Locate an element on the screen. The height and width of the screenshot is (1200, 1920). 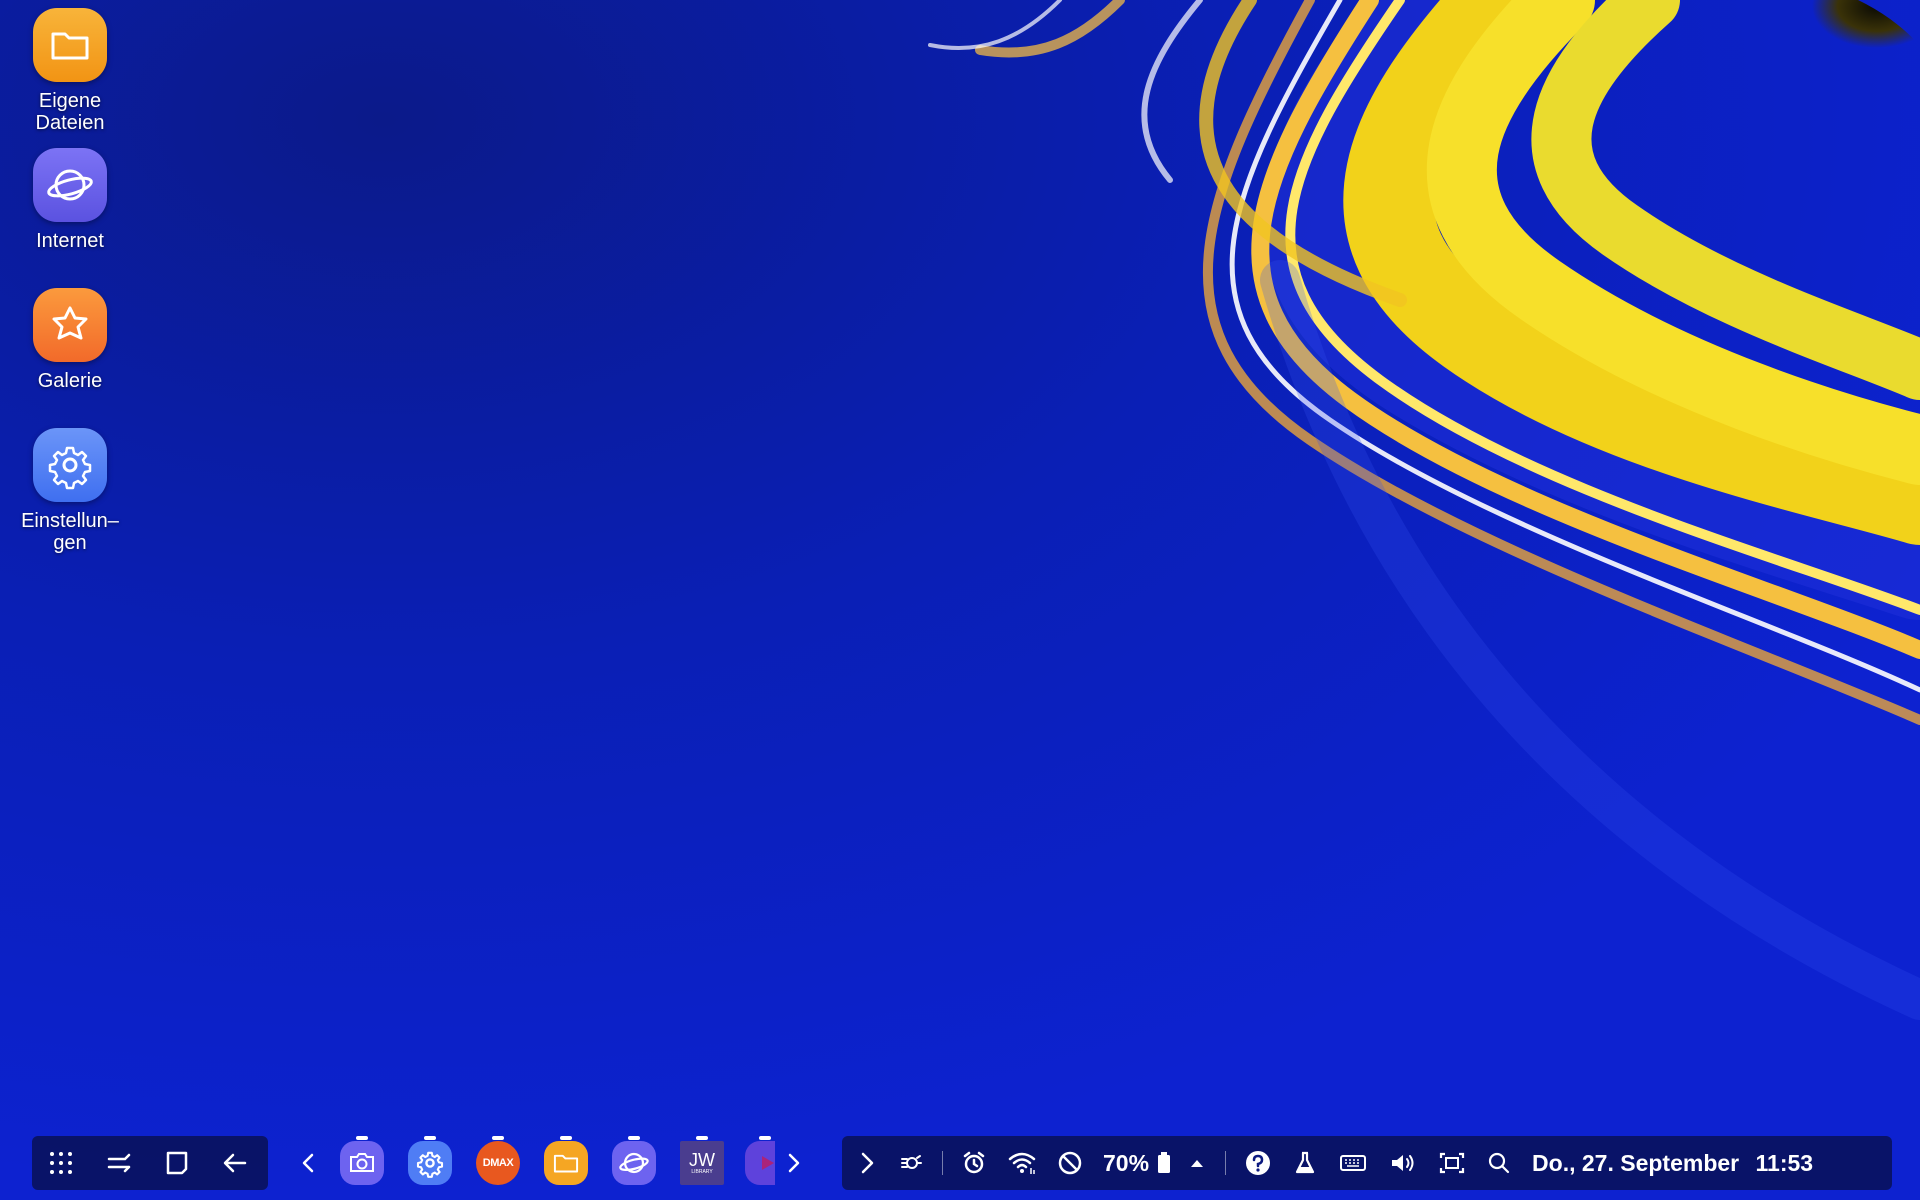
desktop-icon-label: Internet is located at coordinates (70, 241).